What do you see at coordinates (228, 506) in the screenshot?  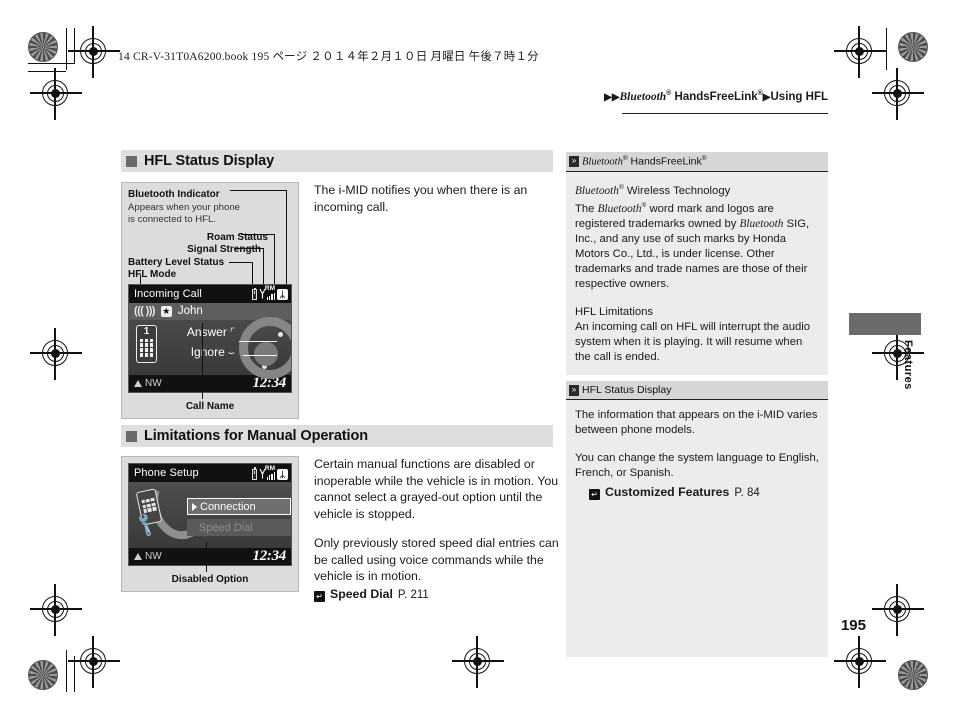 I see `menu-item-connection-label: Connection` at bounding box center [228, 506].